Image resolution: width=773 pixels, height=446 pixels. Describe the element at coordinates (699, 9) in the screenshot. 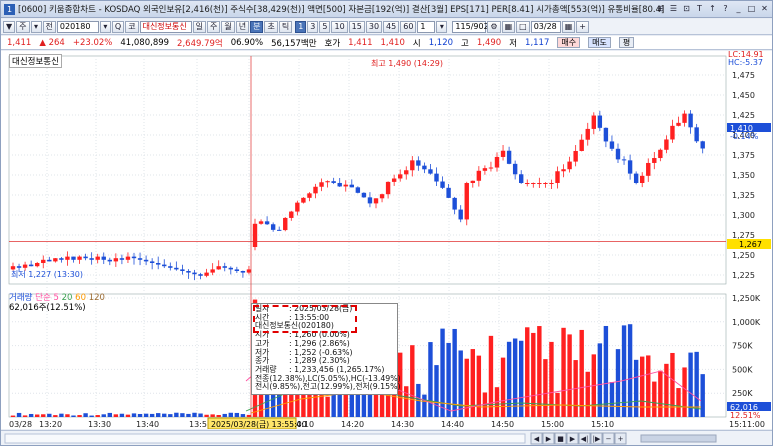

I see `window-control-3: T` at that location.